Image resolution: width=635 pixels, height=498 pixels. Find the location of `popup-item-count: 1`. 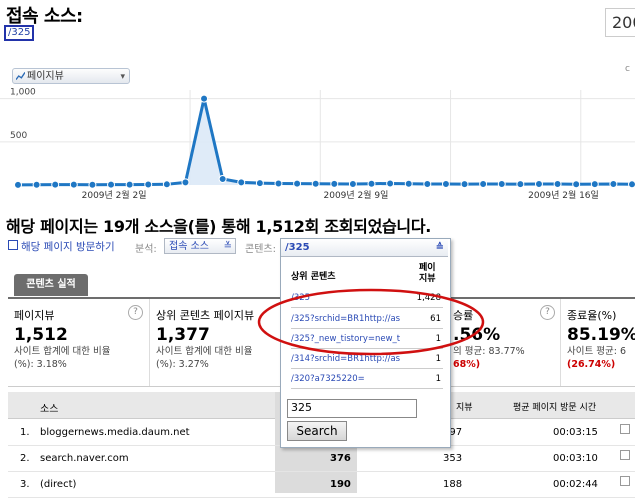

popup-item-count: 1 is located at coordinates (438, 379).